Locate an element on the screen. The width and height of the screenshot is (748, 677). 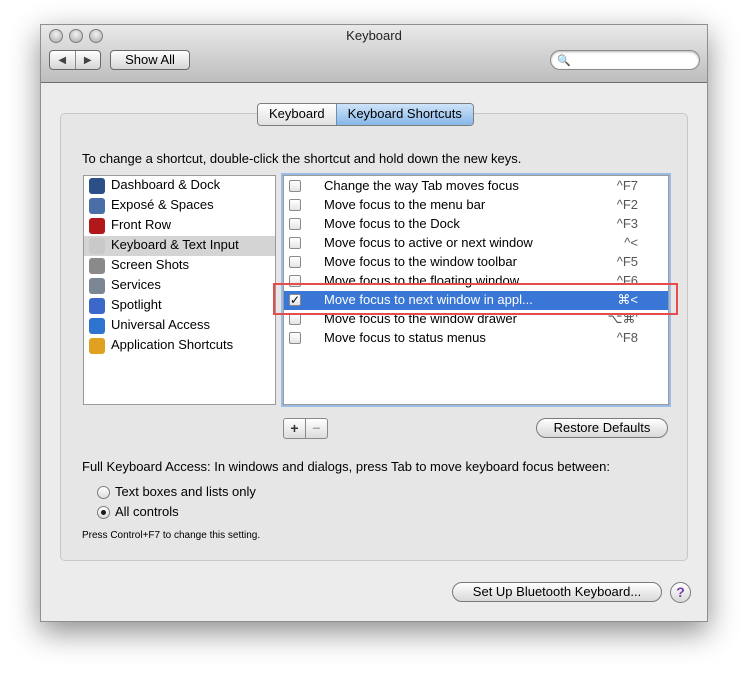
front-row-icon is located at coordinates (97, 226).